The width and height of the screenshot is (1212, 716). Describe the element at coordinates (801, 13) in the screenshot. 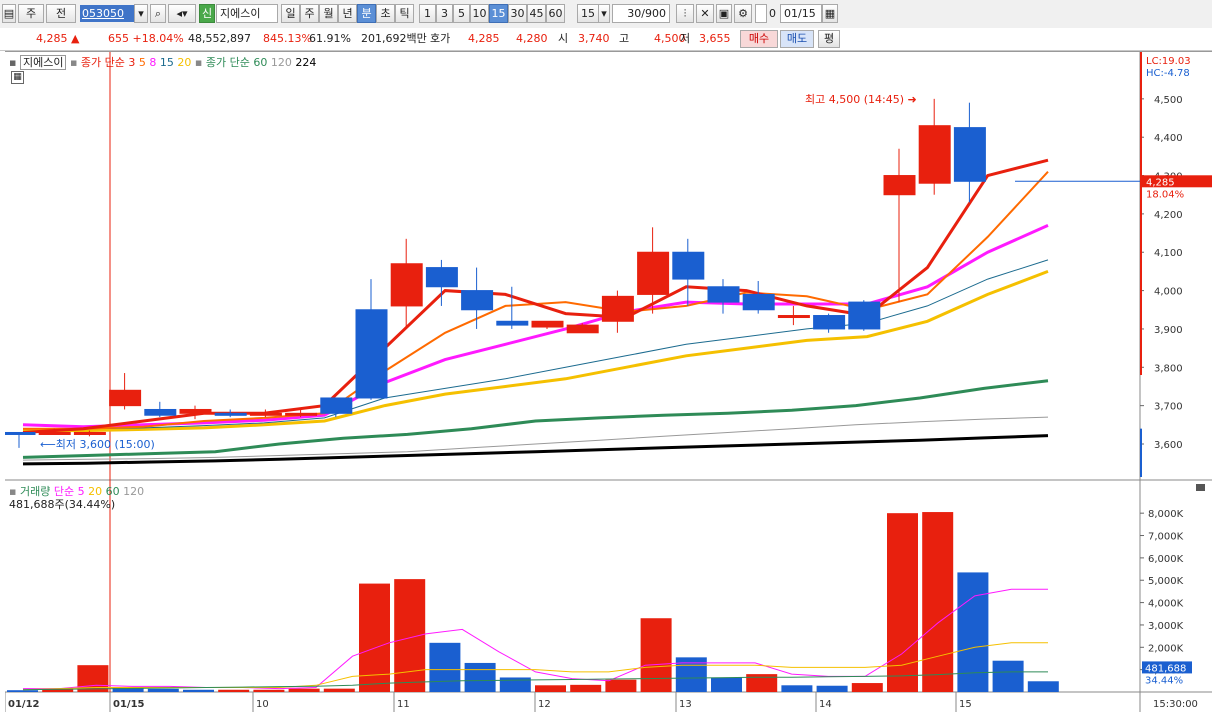

I see `date-field: 01/15` at that location.